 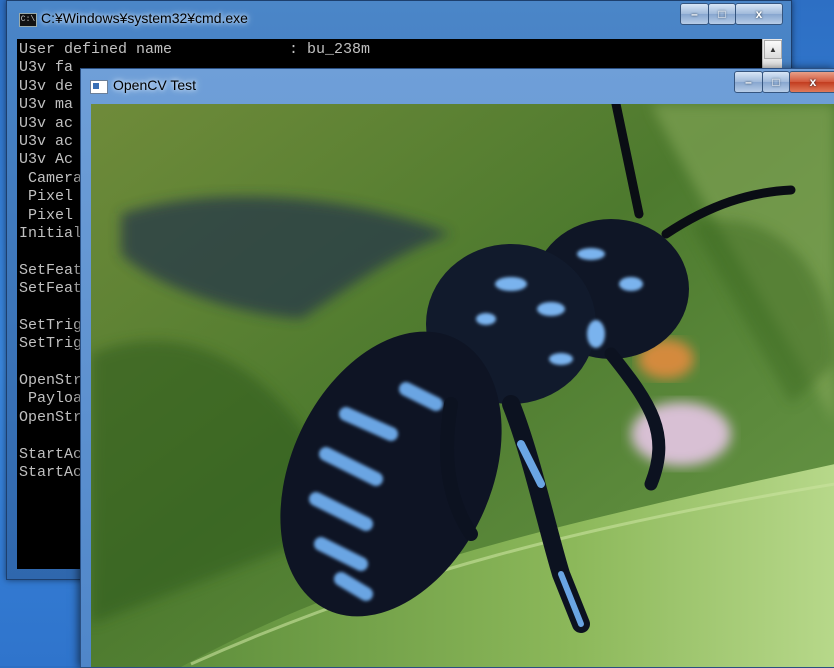 I want to click on scroll-up-arrow-icon: ▲, so click(x=773, y=49).